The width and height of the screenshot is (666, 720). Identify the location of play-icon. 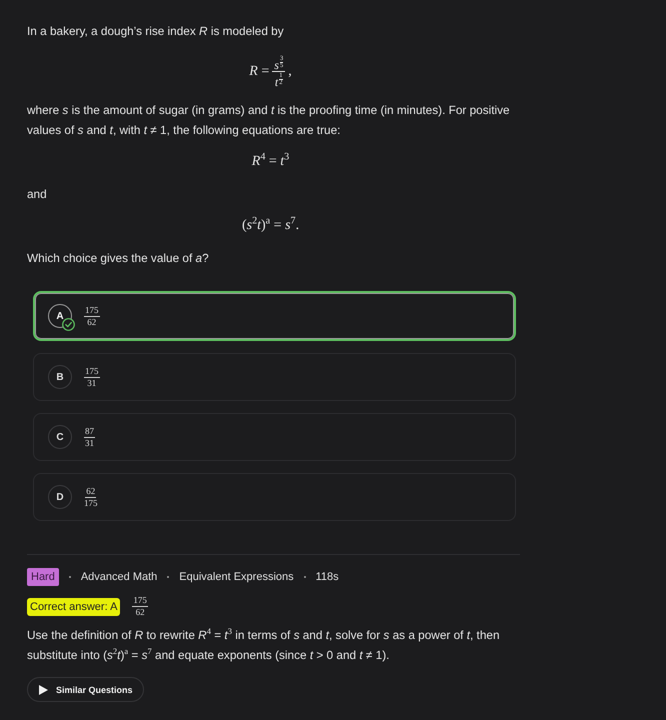
(43, 689).